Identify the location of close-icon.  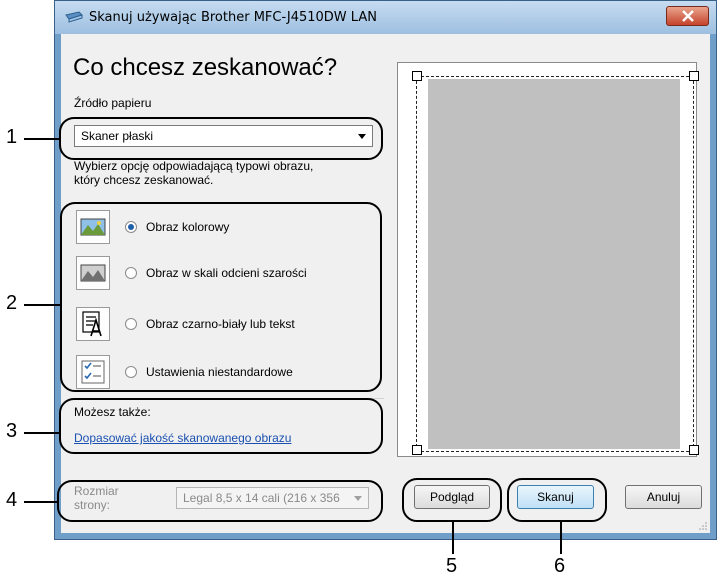
(688, 16).